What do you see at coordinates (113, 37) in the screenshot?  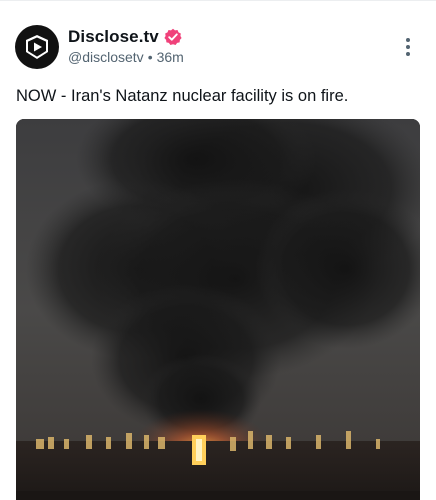 I see `author-display-name: Disclose.tv` at bounding box center [113, 37].